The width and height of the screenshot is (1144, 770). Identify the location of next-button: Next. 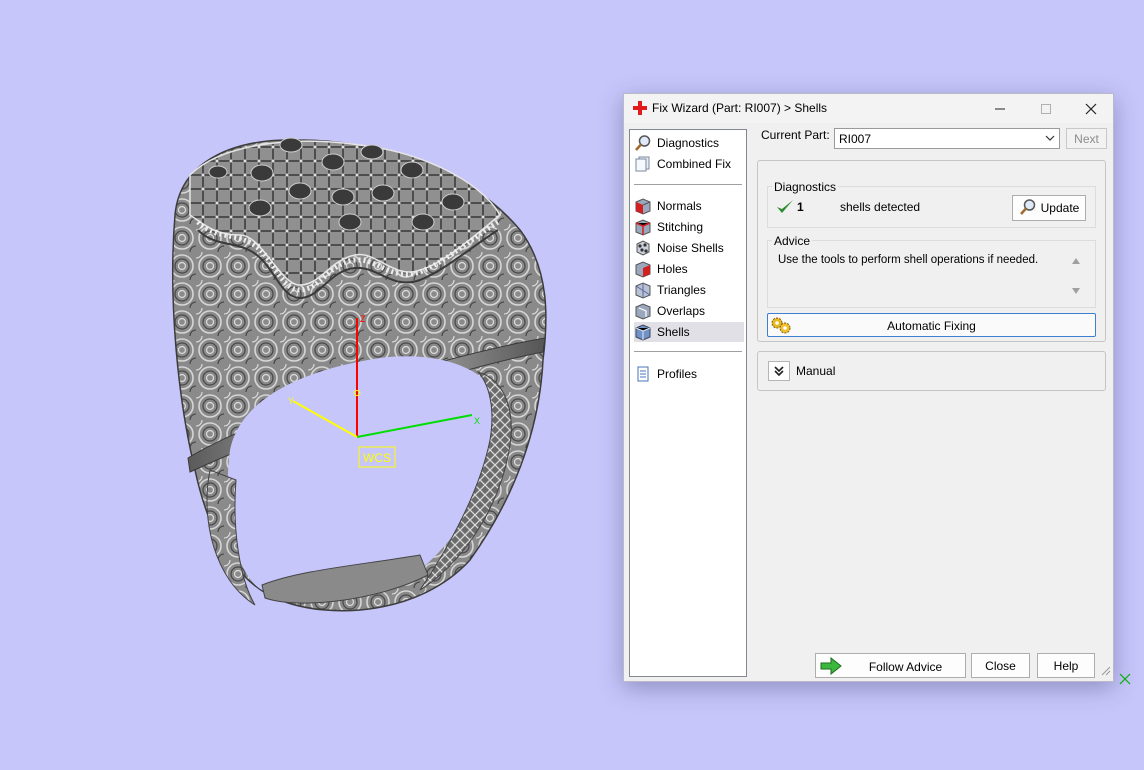
(1086, 138).